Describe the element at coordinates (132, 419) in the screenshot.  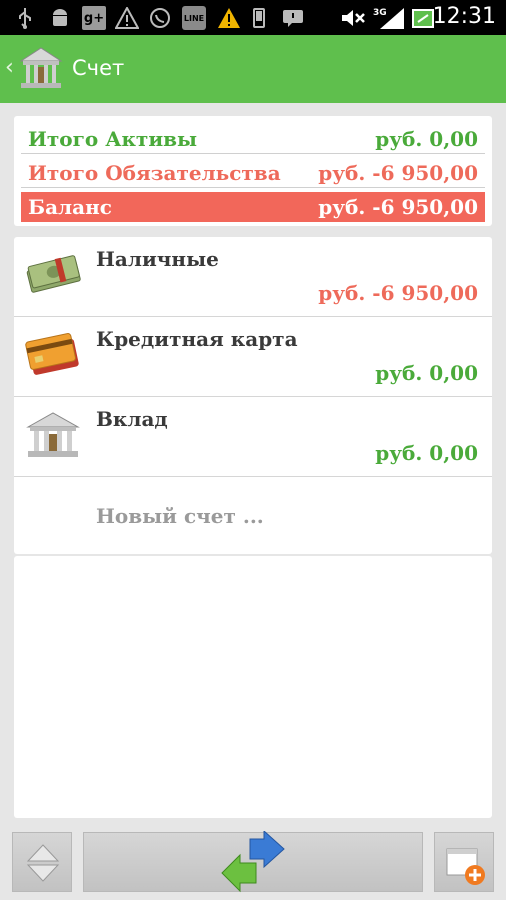
I see `account-name: Вклад` at that location.